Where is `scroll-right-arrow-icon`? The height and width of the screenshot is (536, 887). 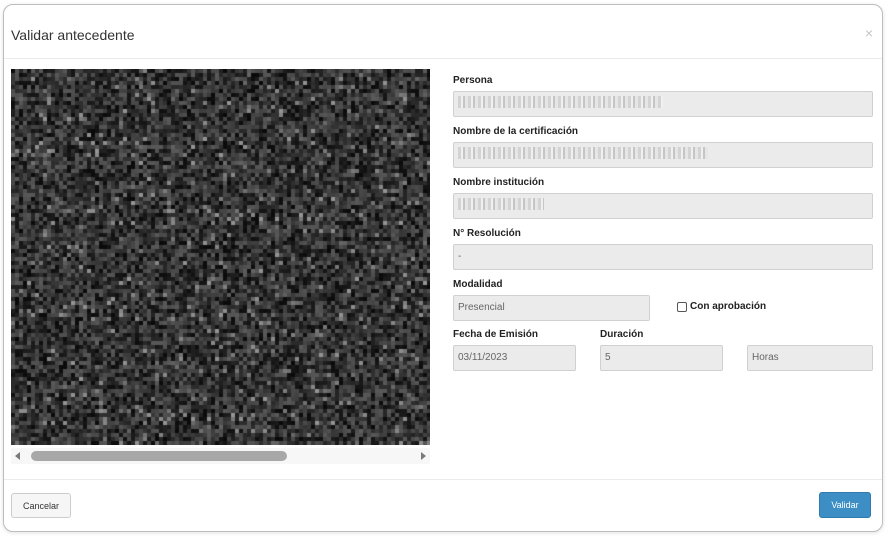 scroll-right-arrow-icon is located at coordinates (423, 456).